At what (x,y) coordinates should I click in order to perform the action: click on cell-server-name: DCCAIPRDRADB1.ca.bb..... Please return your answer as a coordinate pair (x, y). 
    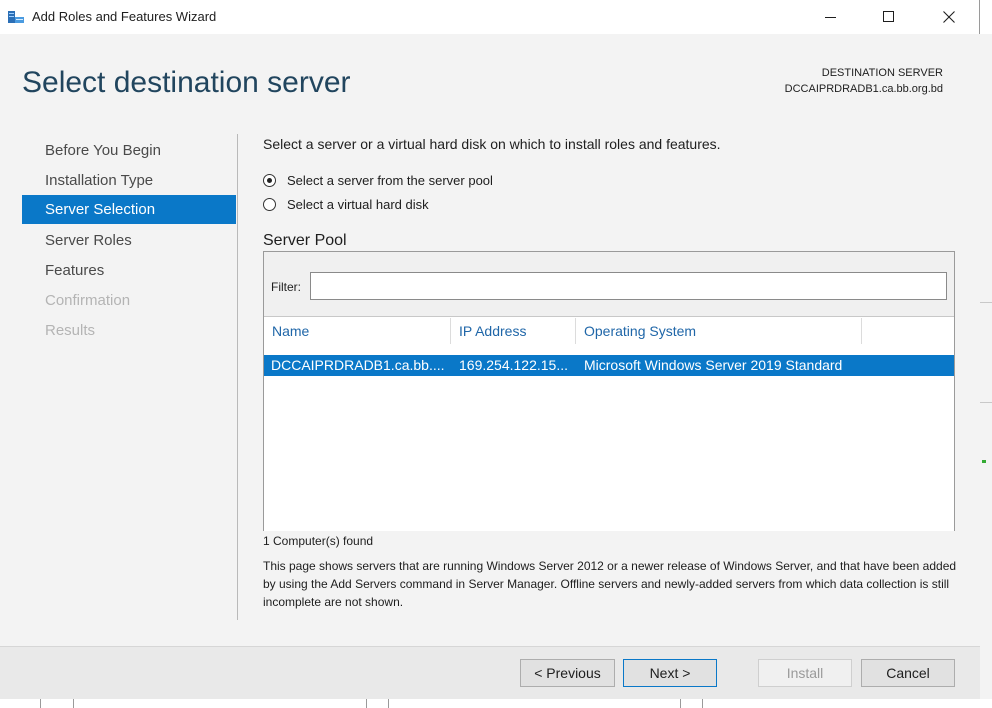
    Looking at the image, I should click on (358, 365).